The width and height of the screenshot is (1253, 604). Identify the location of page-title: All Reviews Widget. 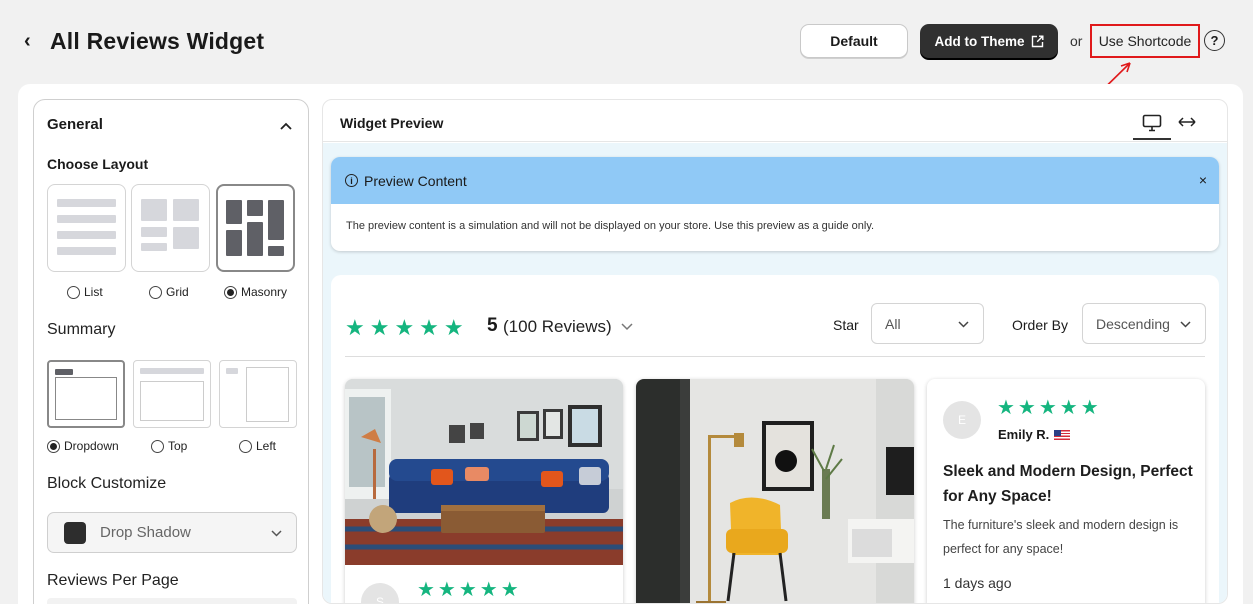
(157, 41).